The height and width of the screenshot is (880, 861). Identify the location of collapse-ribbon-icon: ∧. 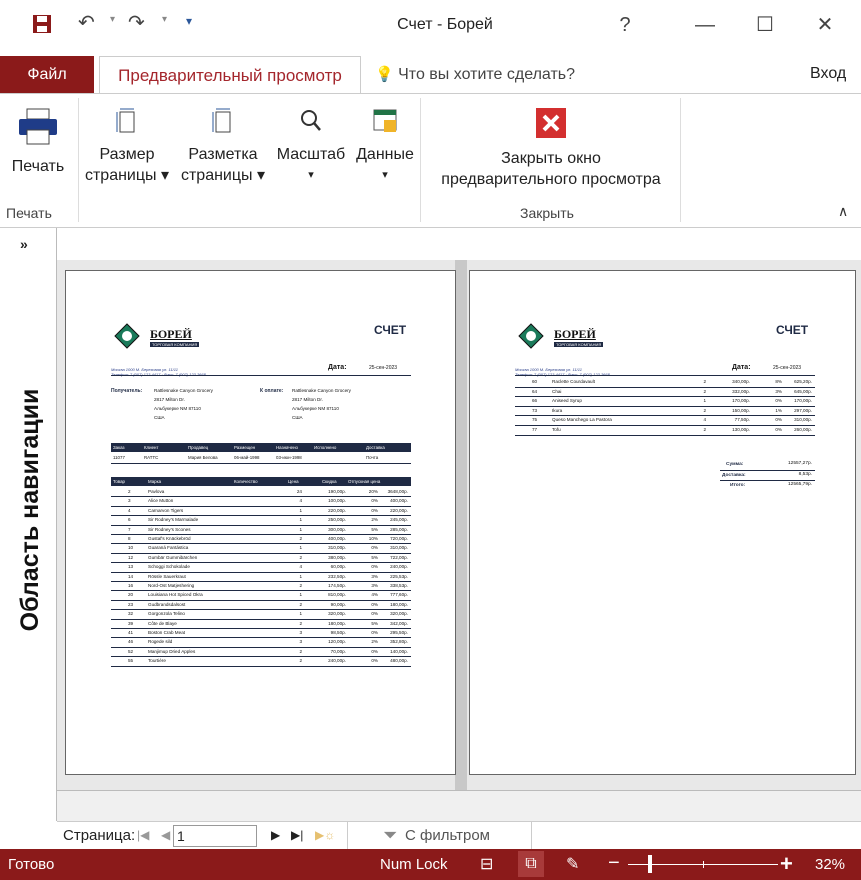
(843, 211).